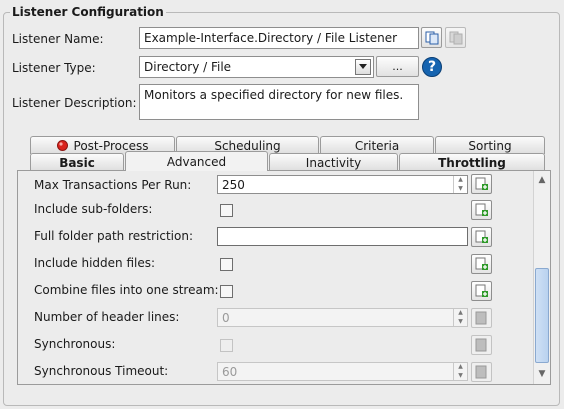 This screenshot has width=564, height=409. Describe the element at coordinates (226, 345) in the screenshot. I see `synchronous-checkbox` at that location.